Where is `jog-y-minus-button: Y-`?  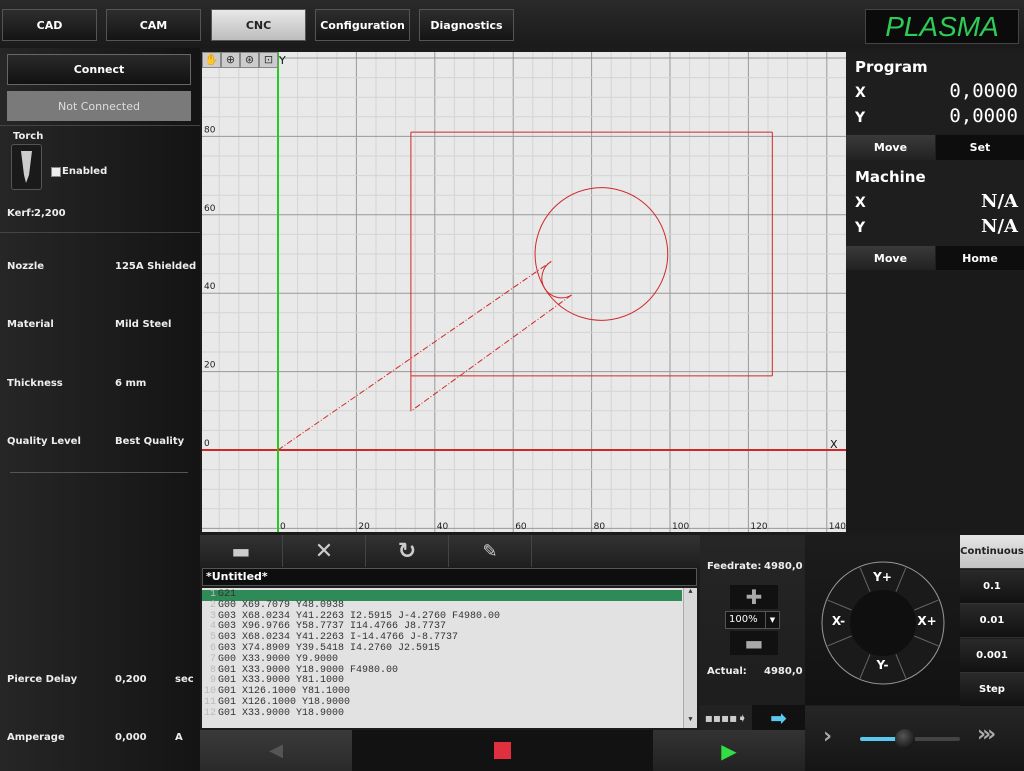 jog-y-minus-button: Y- is located at coordinates (882, 665).